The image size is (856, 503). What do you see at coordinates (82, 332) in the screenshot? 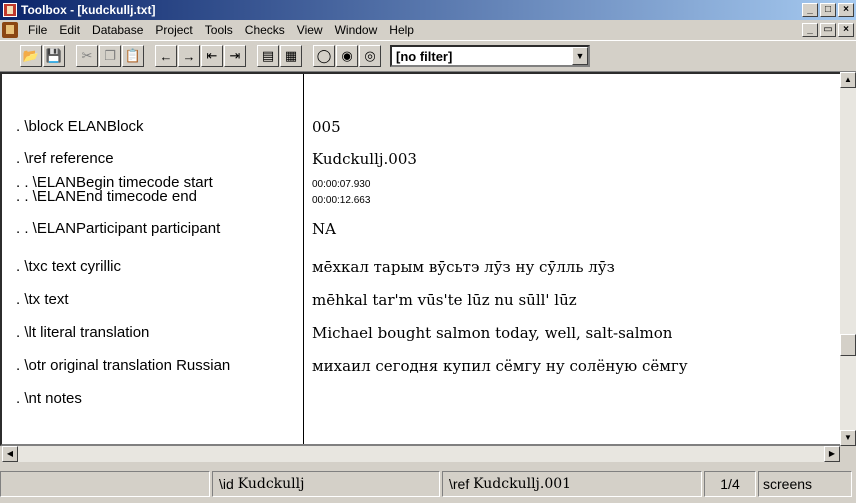
I see `field-marker: . \lt literal translation` at bounding box center [82, 332].